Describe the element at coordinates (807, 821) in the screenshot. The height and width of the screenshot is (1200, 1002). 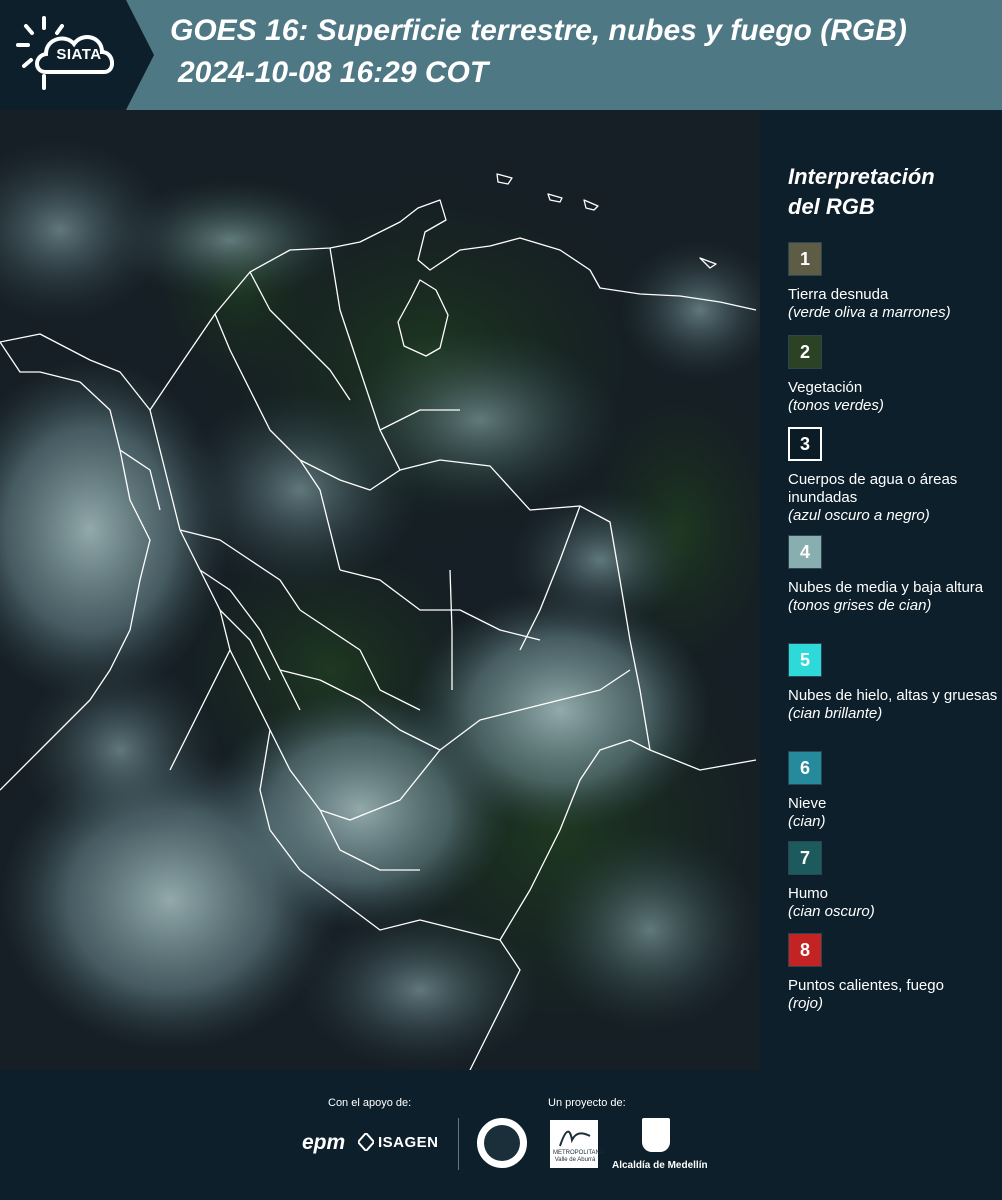
I see `legend-item-description: (cian)` at that location.